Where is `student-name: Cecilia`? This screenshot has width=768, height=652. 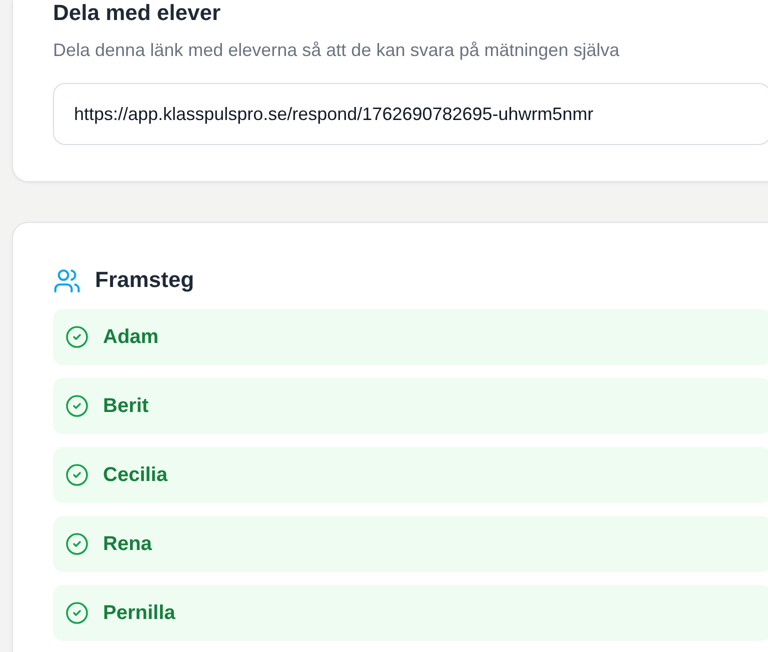 student-name: Cecilia is located at coordinates (135, 475).